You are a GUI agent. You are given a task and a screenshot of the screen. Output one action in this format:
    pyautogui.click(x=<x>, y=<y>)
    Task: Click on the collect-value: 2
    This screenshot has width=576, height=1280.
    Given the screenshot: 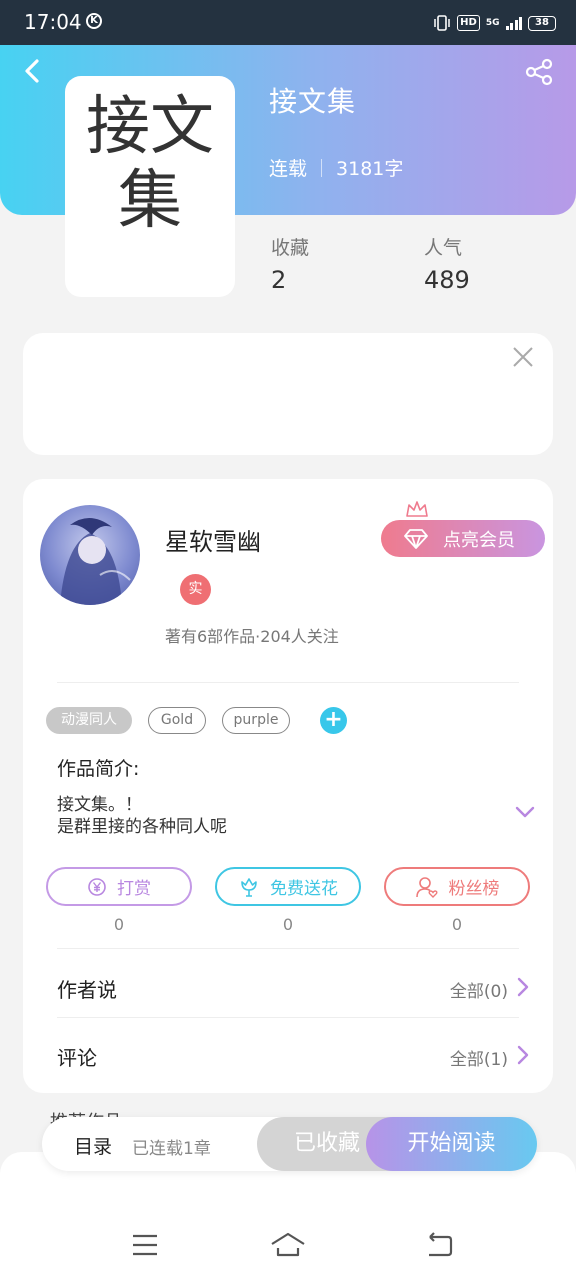 What is the action you would take?
    pyautogui.click(x=279, y=280)
    